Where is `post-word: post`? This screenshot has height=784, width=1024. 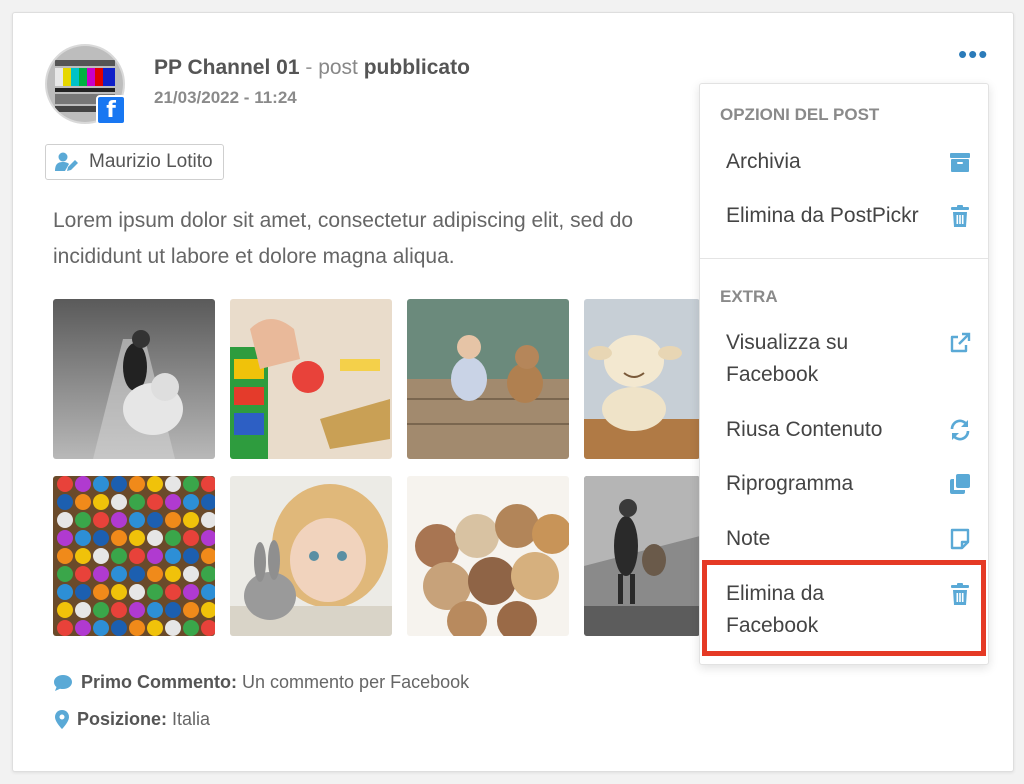 post-word: post is located at coordinates (338, 67).